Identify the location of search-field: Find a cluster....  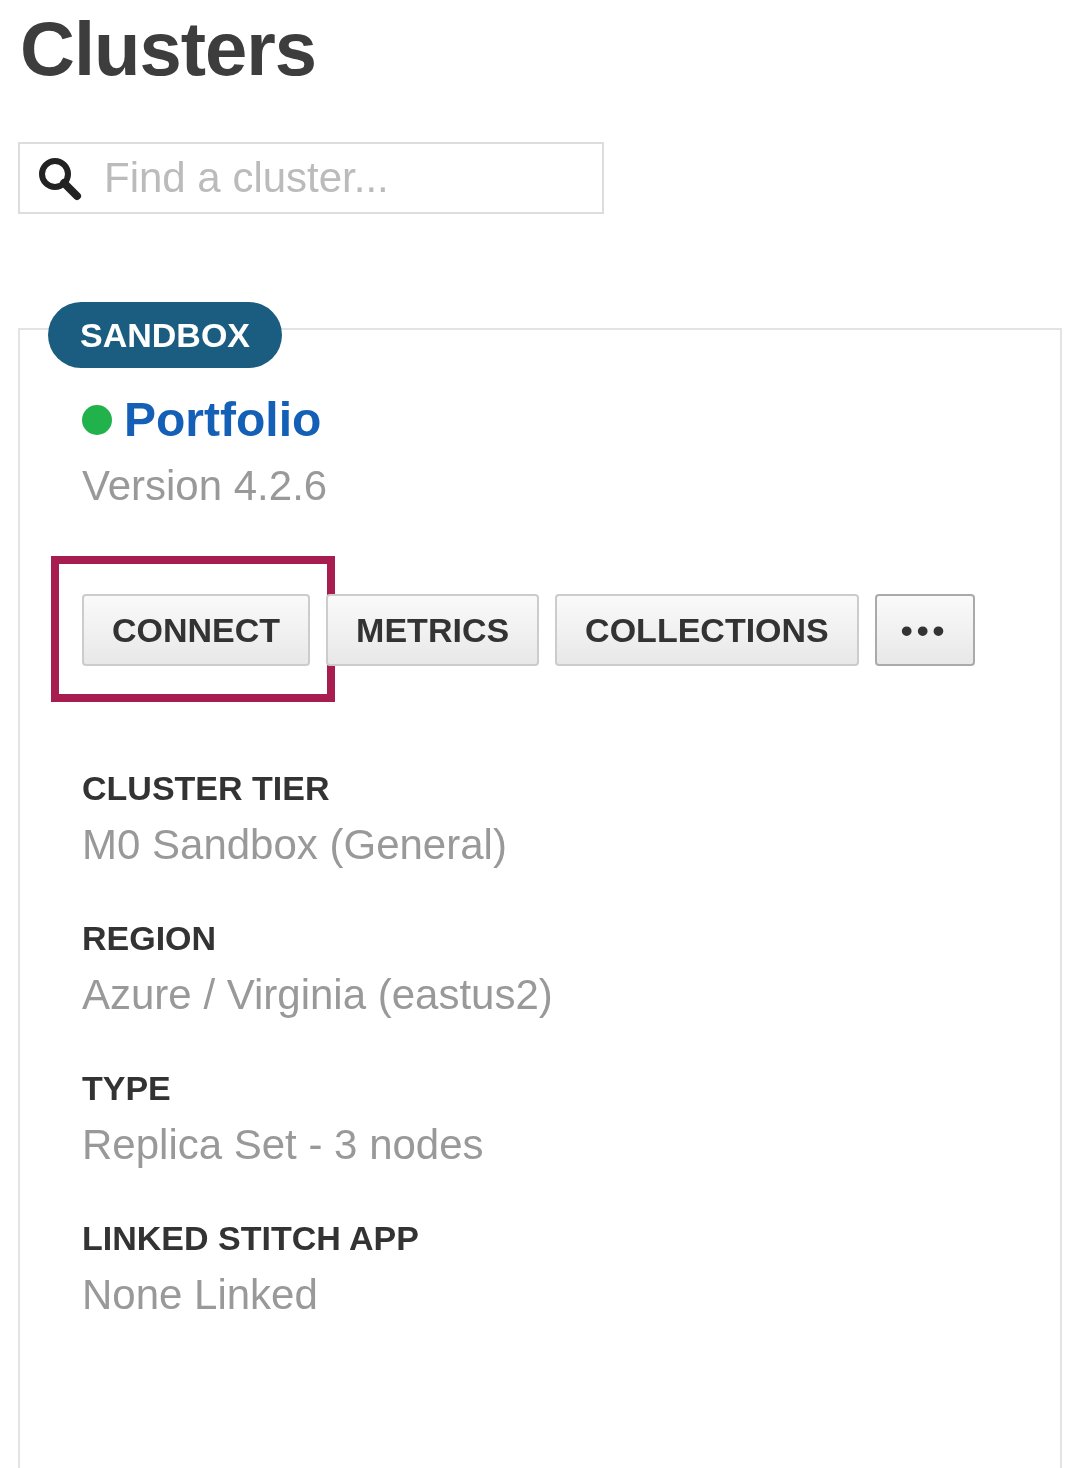
(311, 178).